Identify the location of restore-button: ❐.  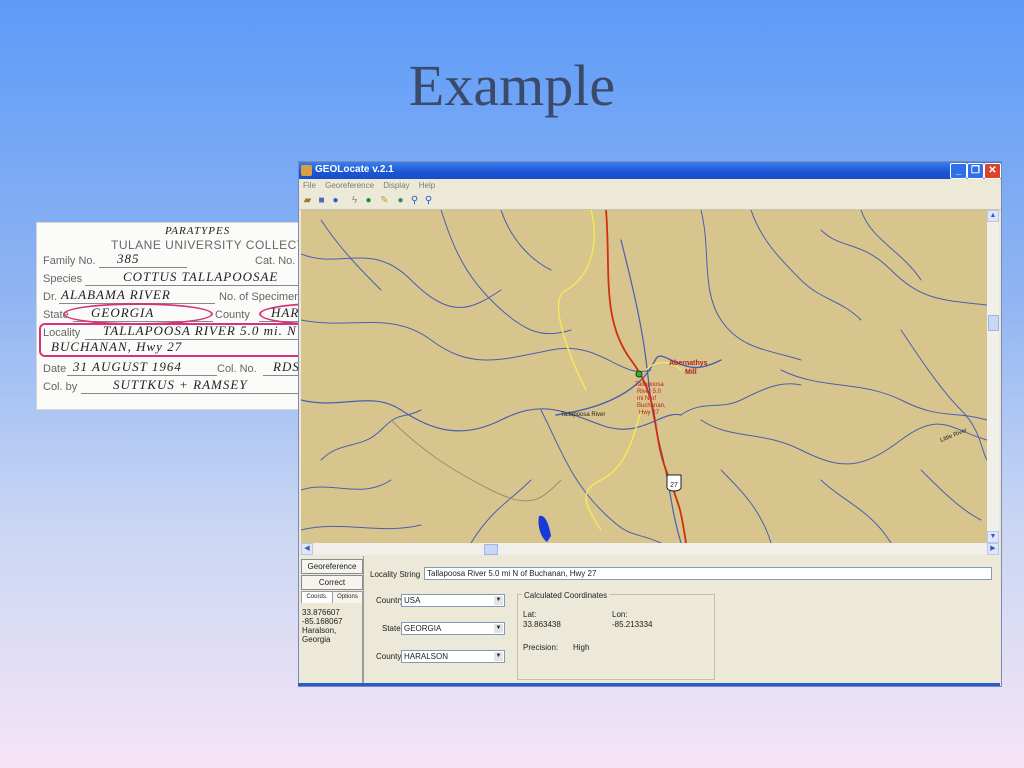
(975, 171).